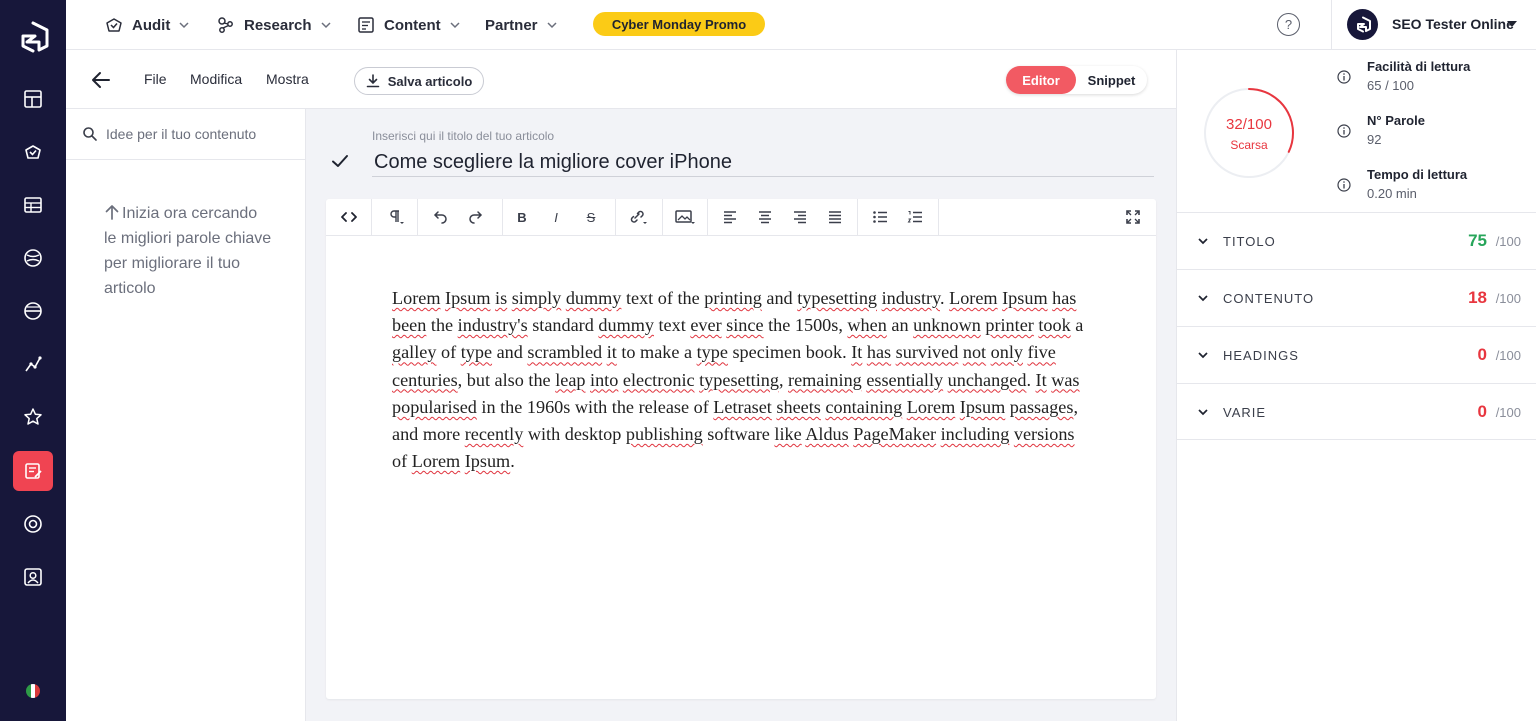 The width and height of the screenshot is (1536, 721). I want to click on search-icon, so click(90, 134).